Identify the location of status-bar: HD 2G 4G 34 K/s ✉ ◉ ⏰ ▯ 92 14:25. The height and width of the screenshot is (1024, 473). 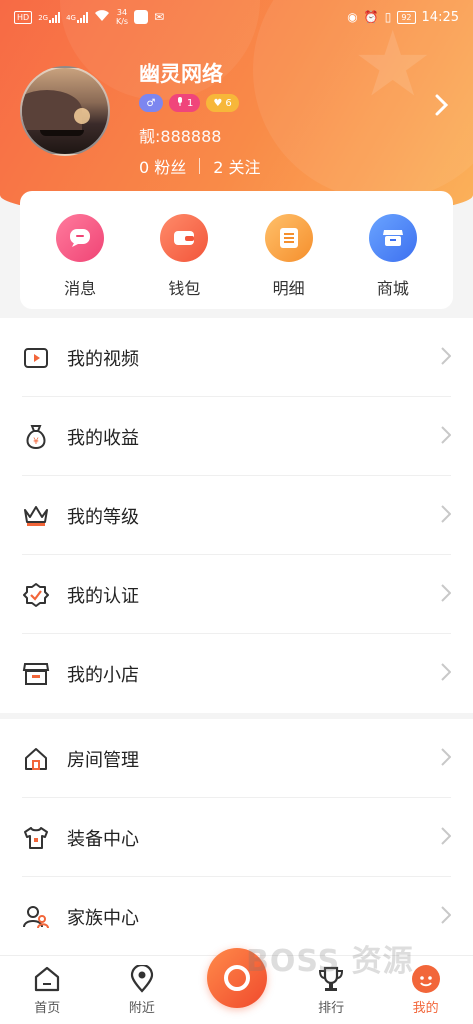
(236, 17).